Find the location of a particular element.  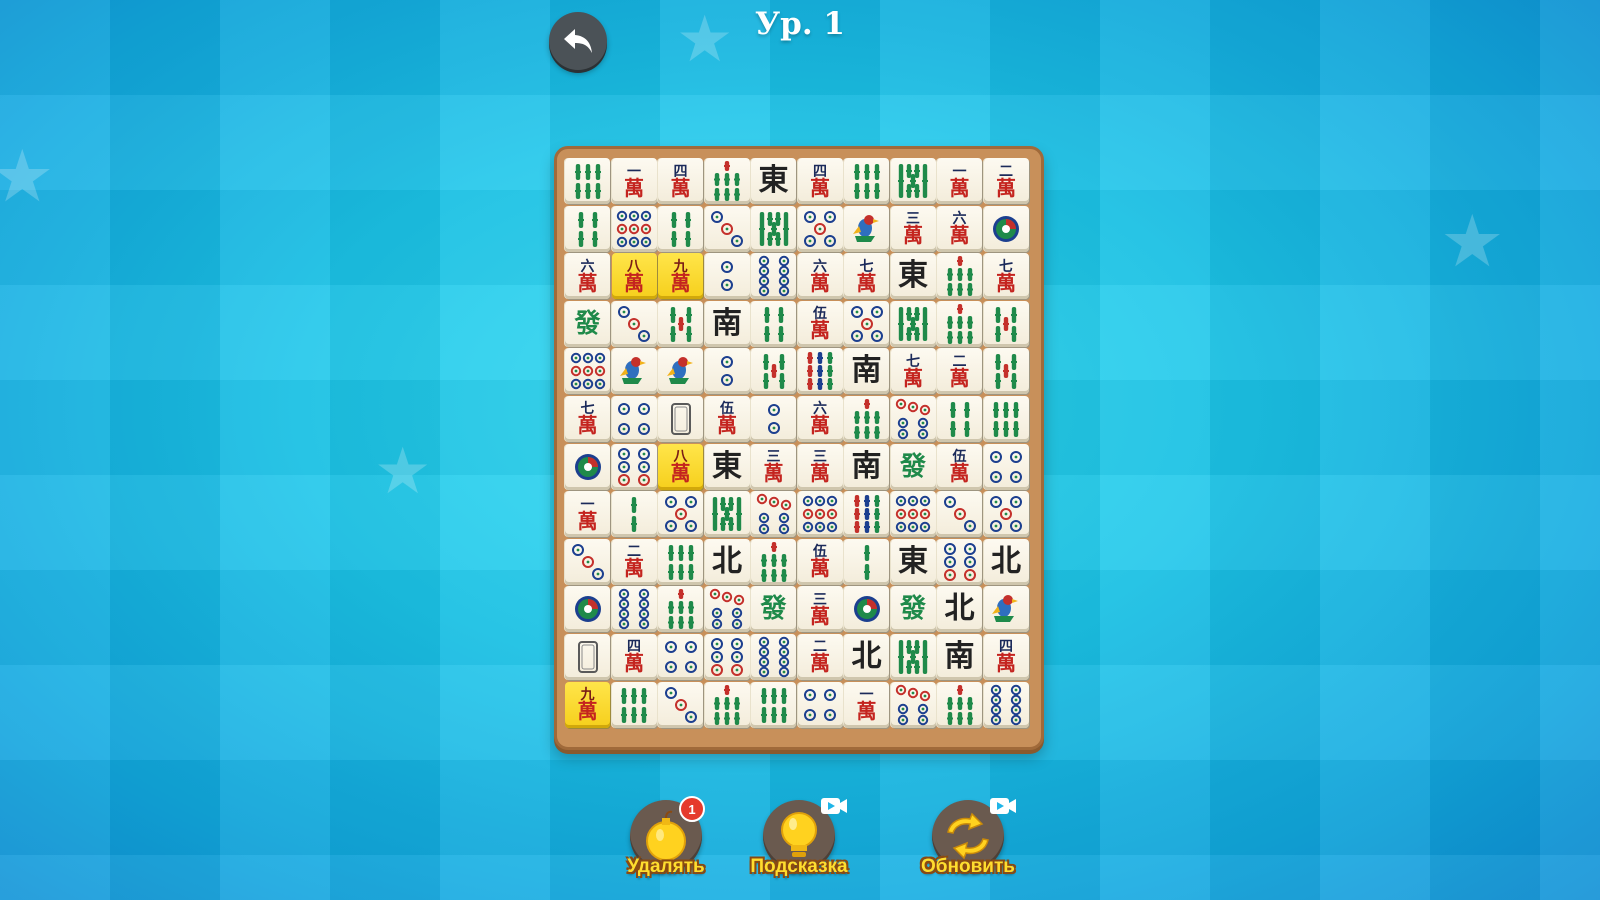

remove-tool-button: 1 Удалять is located at coordinates (666, 848).